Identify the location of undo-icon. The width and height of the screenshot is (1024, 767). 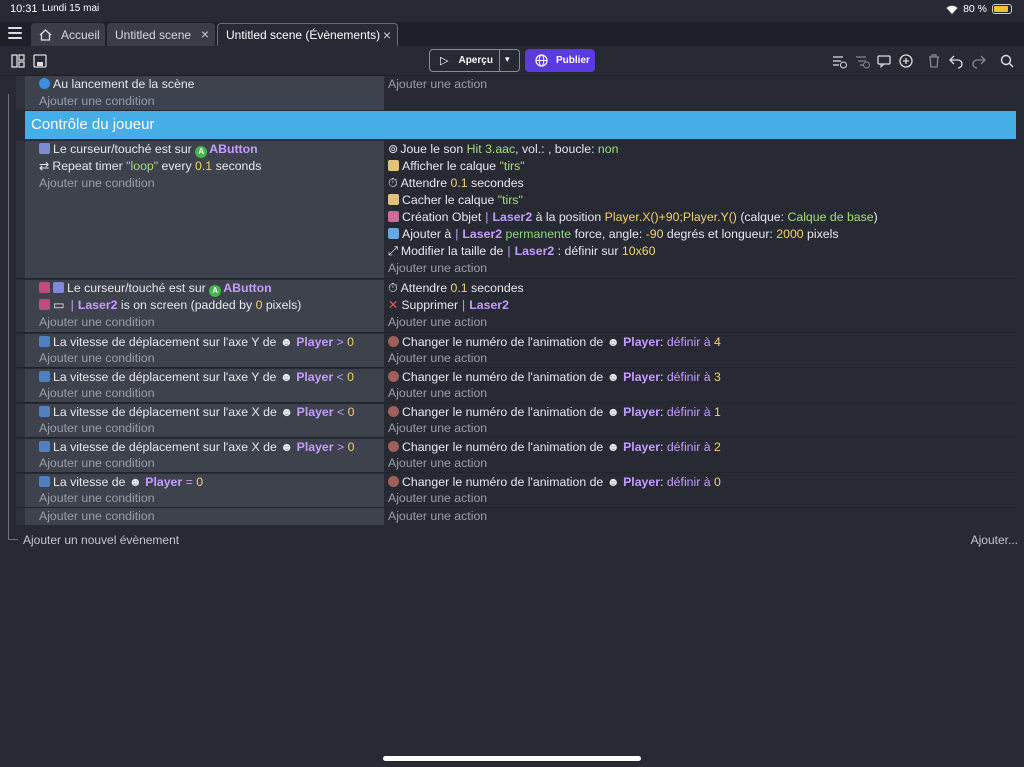
(956, 61).